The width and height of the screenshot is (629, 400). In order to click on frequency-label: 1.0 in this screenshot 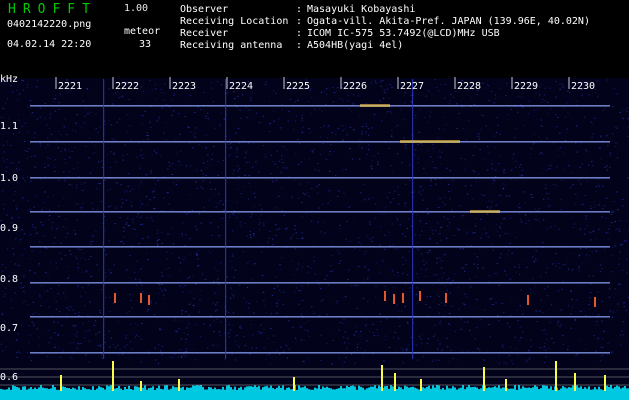, I will do `click(9, 178)`.